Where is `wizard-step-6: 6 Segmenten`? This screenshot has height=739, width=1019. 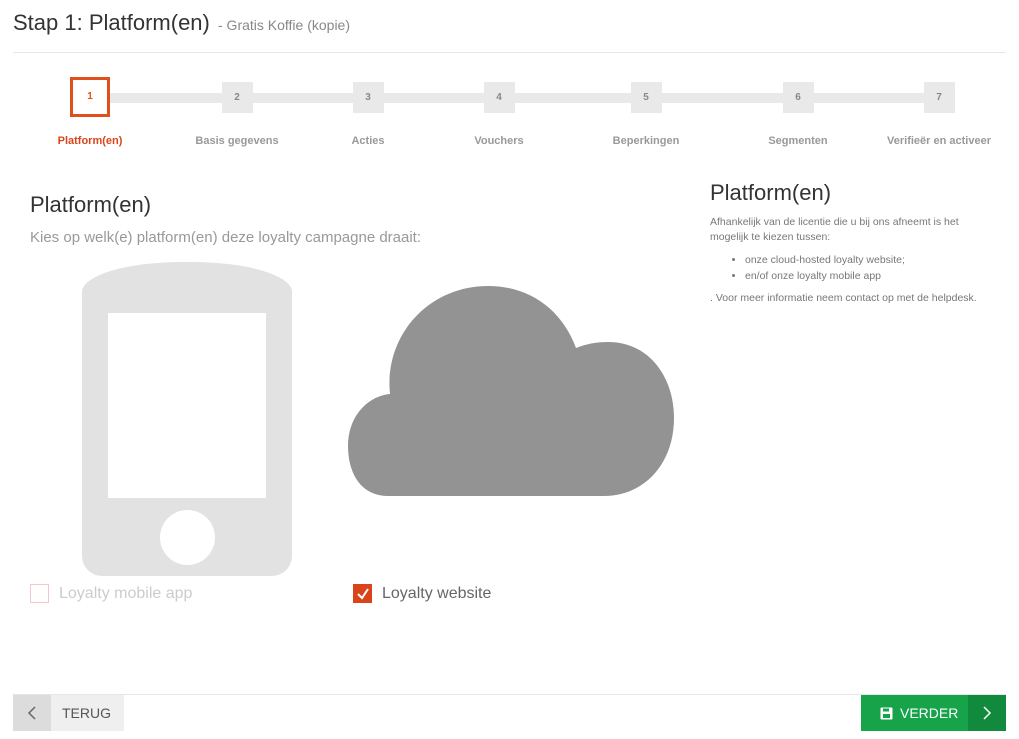
wizard-step-6: 6 Segmenten is located at coordinates (798, 113).